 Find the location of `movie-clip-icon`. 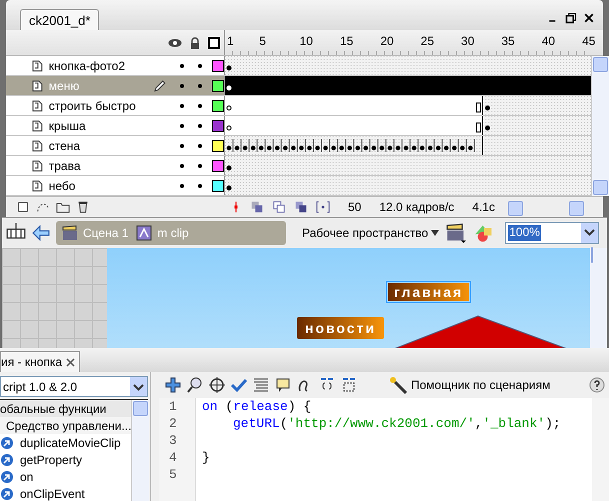

movie-clip-icon is located at coordinates (144, 233).